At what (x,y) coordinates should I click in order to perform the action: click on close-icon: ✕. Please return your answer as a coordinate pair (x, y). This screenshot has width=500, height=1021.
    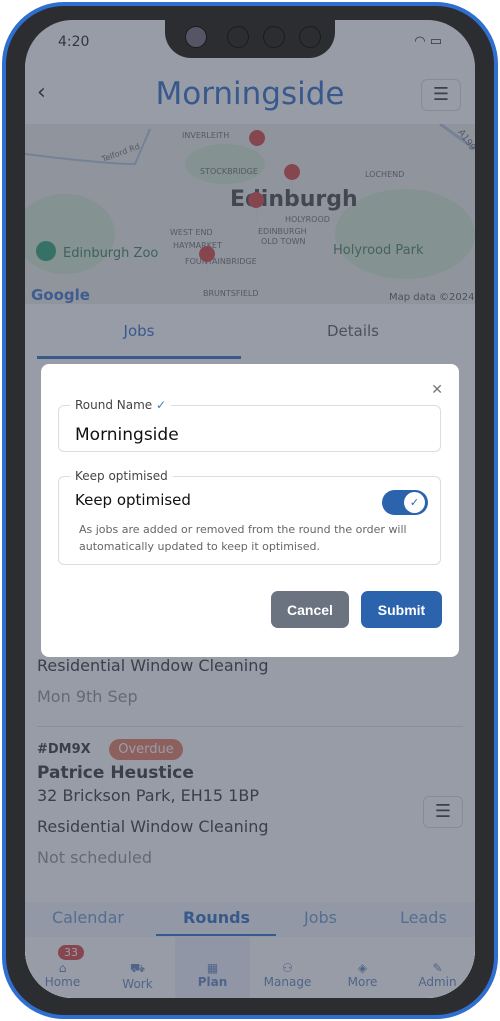
    Looking at the image, I should click on (437, 390).